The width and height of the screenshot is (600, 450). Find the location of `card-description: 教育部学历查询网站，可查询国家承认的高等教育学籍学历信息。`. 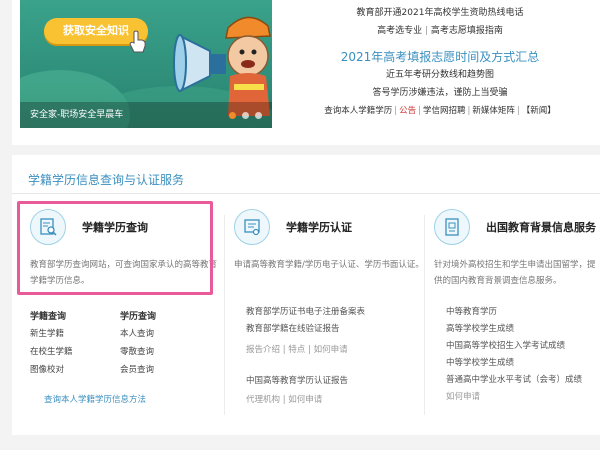

card-description: 教育部学历查询网站，可查询国家承认的高等教育学籍学历信息。 is located at coordinates (124, 273).